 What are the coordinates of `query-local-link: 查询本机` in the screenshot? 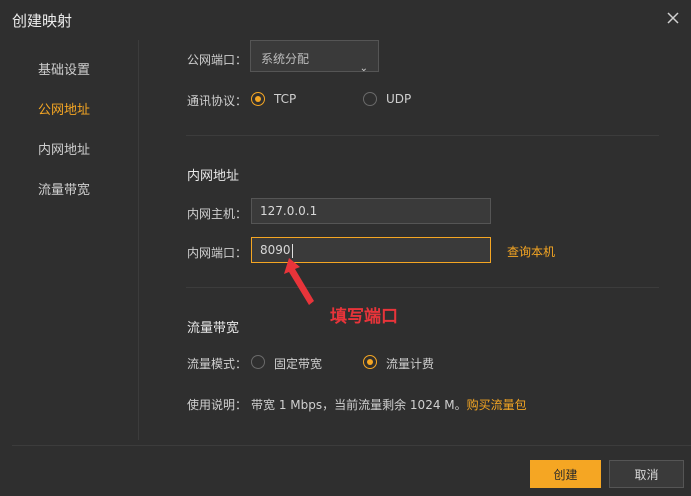 It's located at (531, 251).